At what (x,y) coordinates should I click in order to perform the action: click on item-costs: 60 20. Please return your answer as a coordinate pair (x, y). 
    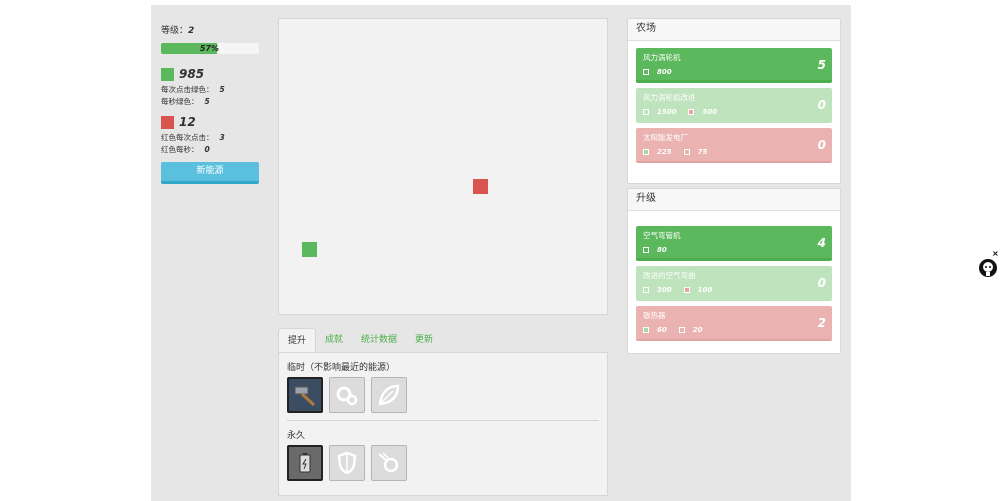
    Looking at the image, I should click on (679, 330).